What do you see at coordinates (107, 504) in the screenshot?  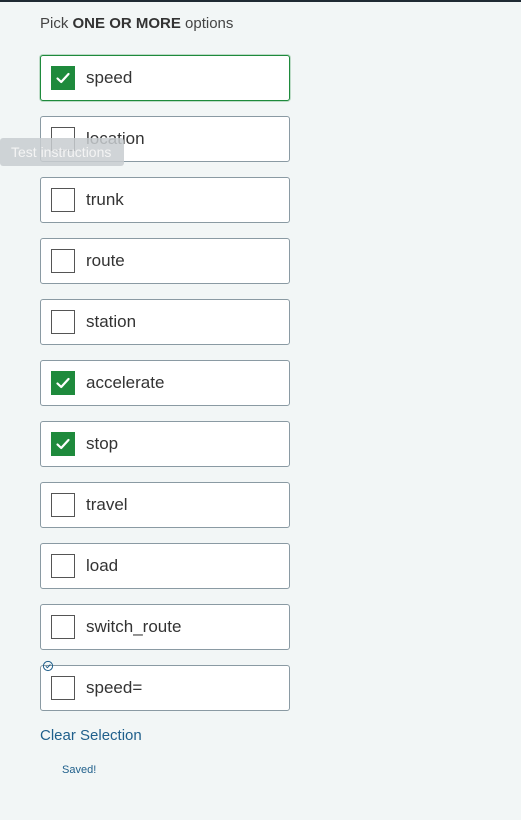 I see `option-label: travel` at bounding box center [107, 504].